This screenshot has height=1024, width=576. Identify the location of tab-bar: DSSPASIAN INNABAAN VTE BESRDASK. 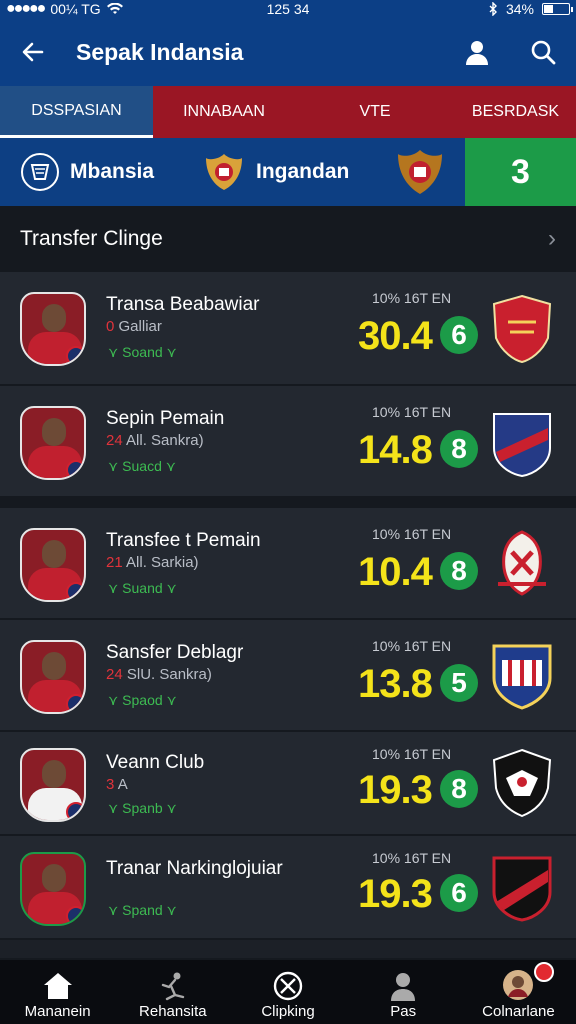
(288, 112).